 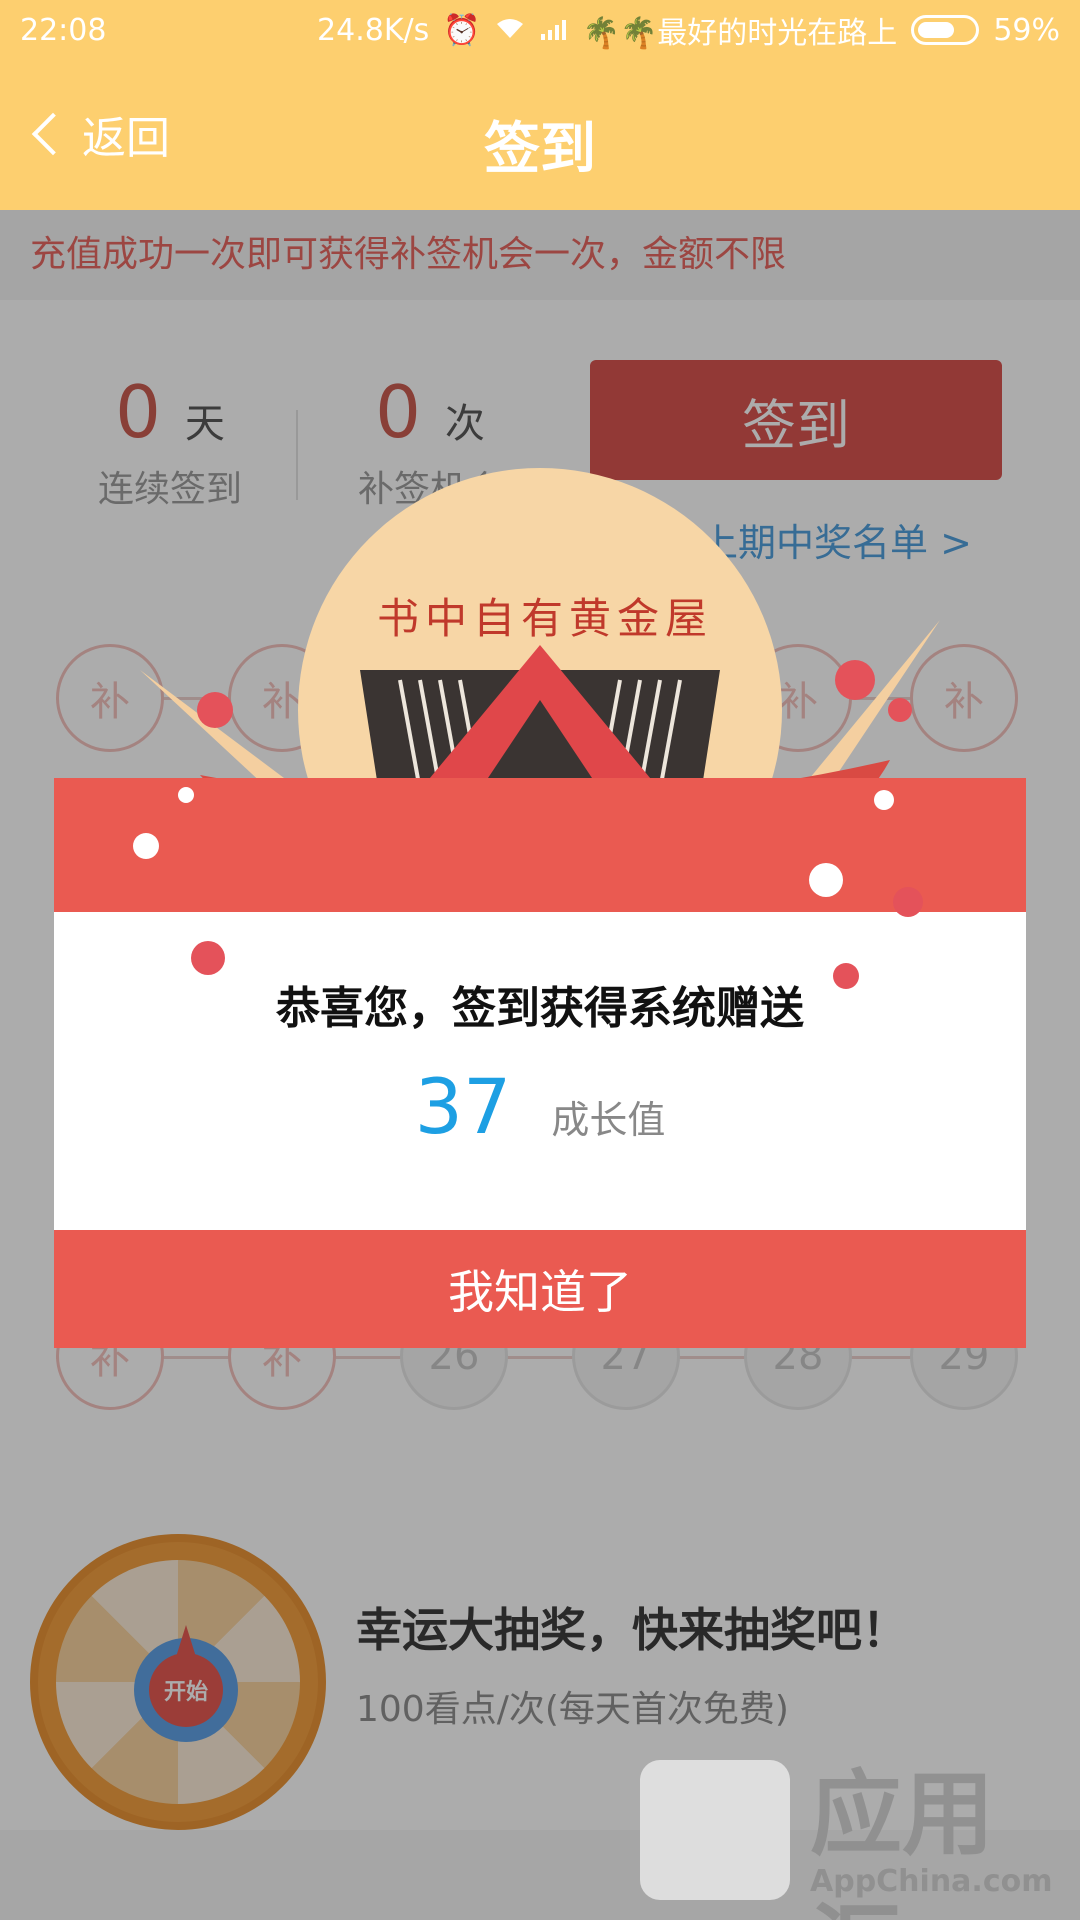 I want to click on appchina-watermark: 应用汇 AppChina.com, so click(x=855, y=1830).